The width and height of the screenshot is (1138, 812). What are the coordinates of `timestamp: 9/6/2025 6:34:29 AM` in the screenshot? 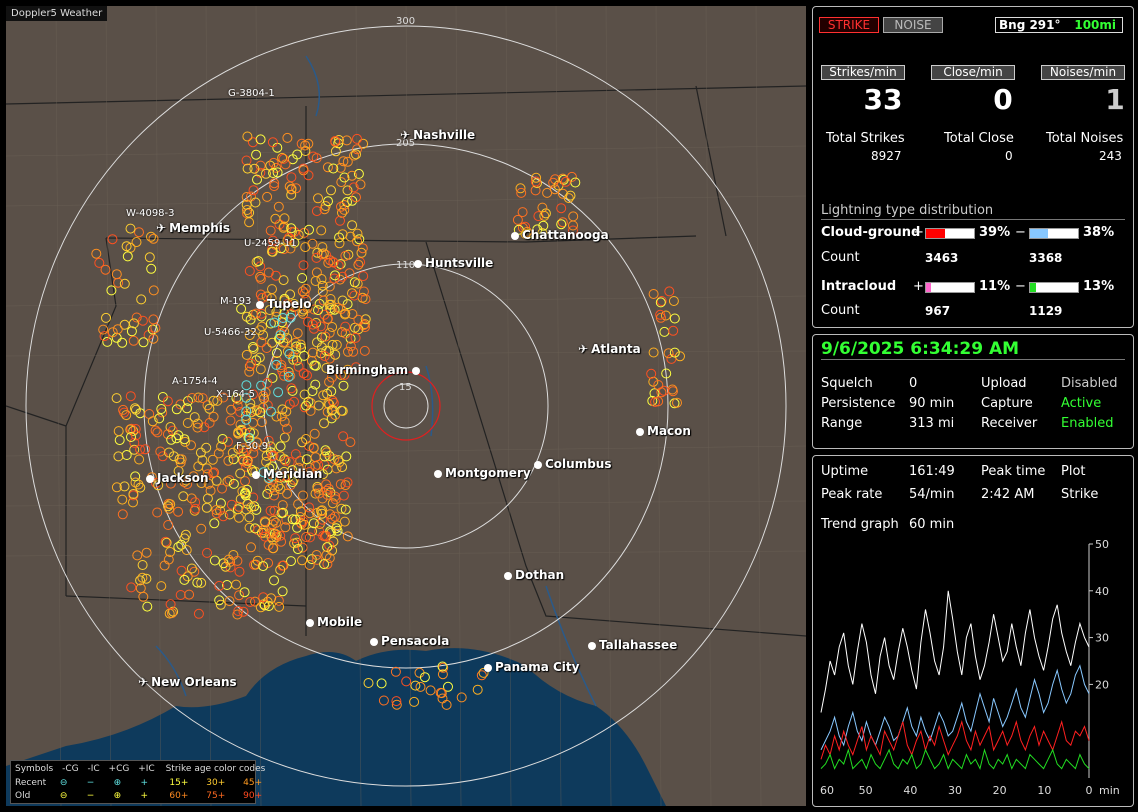 It's located at (920, 349).